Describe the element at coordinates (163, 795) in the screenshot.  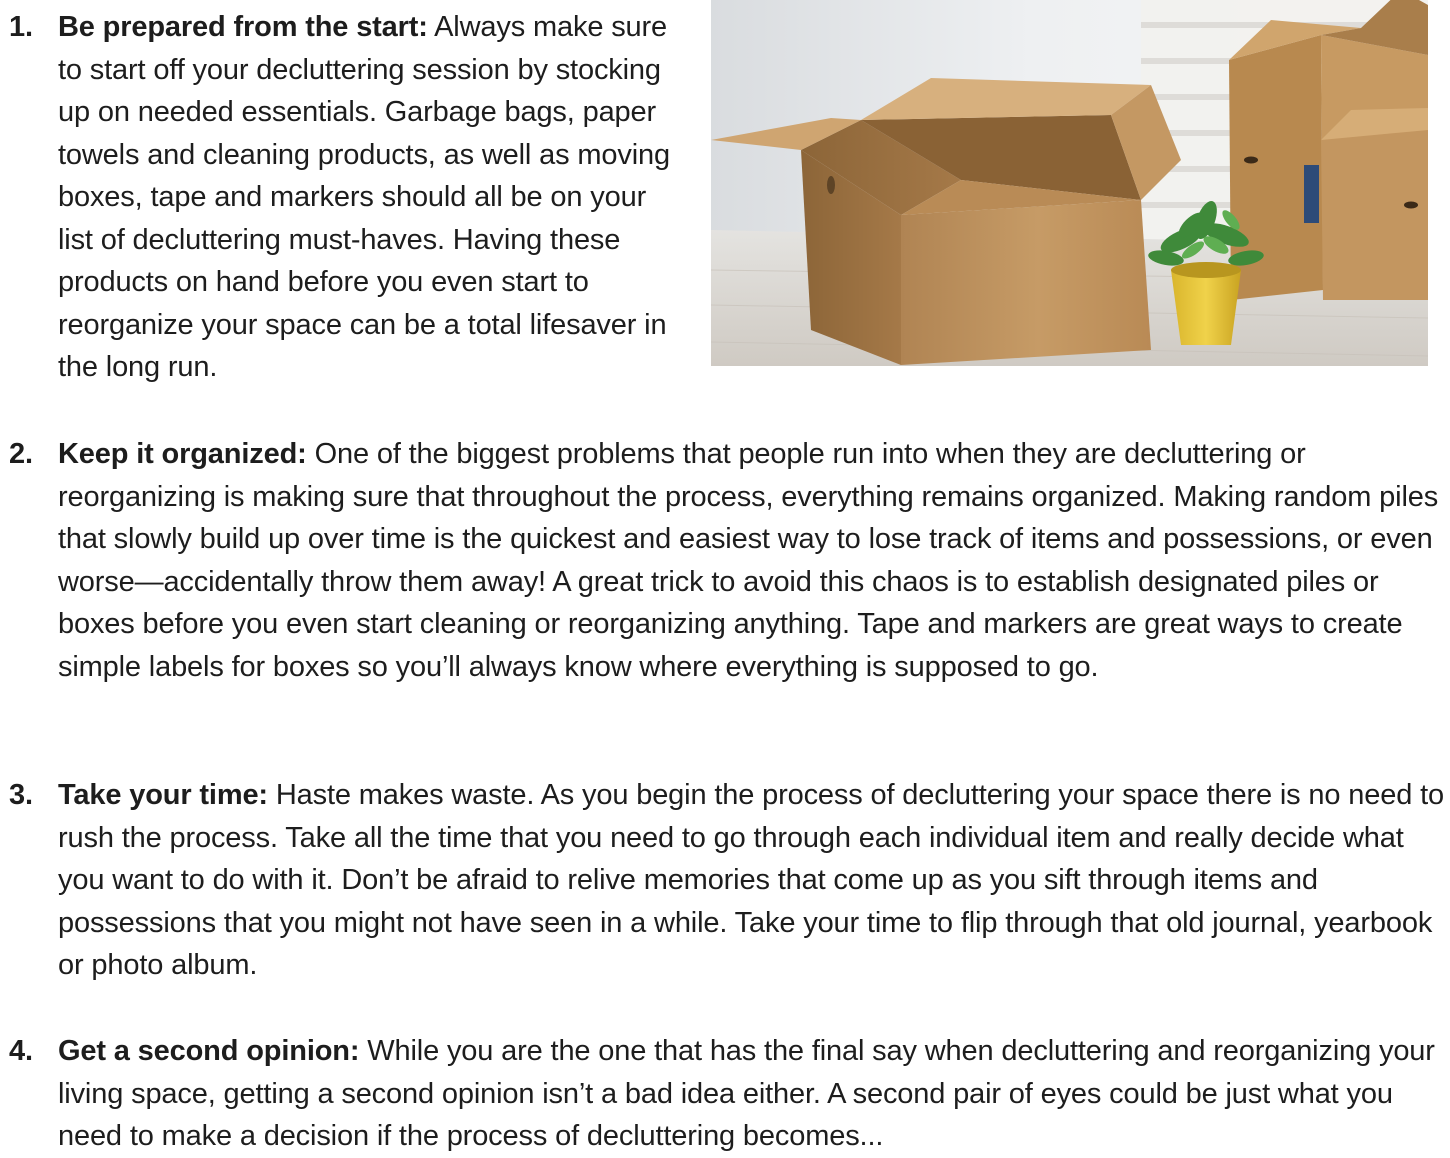
I see `tip-heading: Take your time:` at that location.